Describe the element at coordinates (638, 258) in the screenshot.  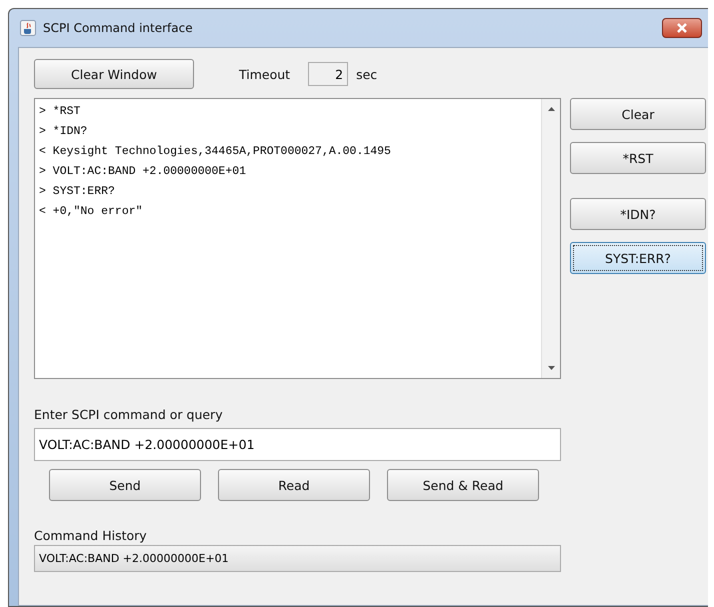
I see `command-button: SYST:ERR?` at that location.